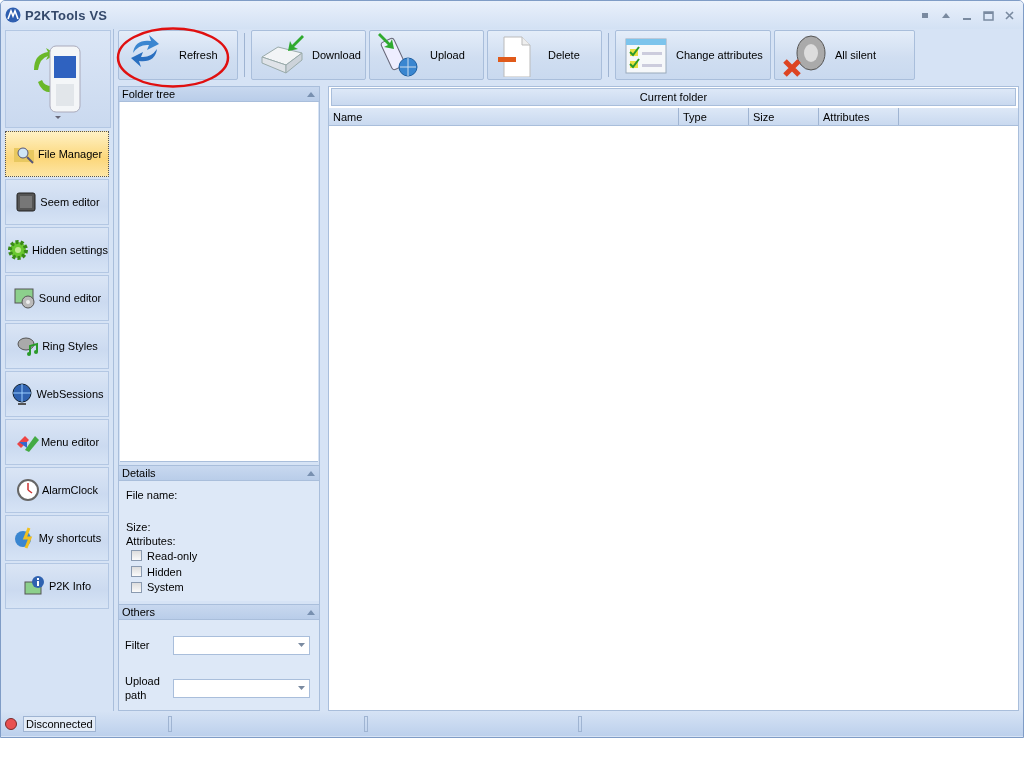 Image resolution: width=1024 pixels, height=768 pixels. I want to click on status-text: Disconnected, so click(59, 723).